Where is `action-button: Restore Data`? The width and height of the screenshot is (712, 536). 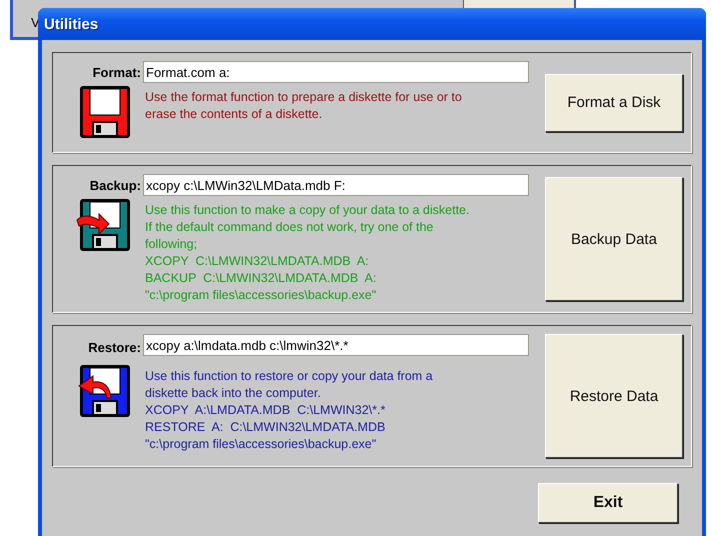
action-button: Restore Data is located at coordinates (614, 396).